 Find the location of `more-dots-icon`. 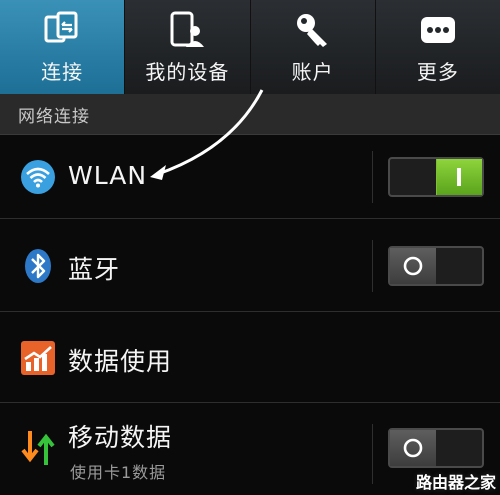

more-dots-icon is located at coordinates (438, 30).